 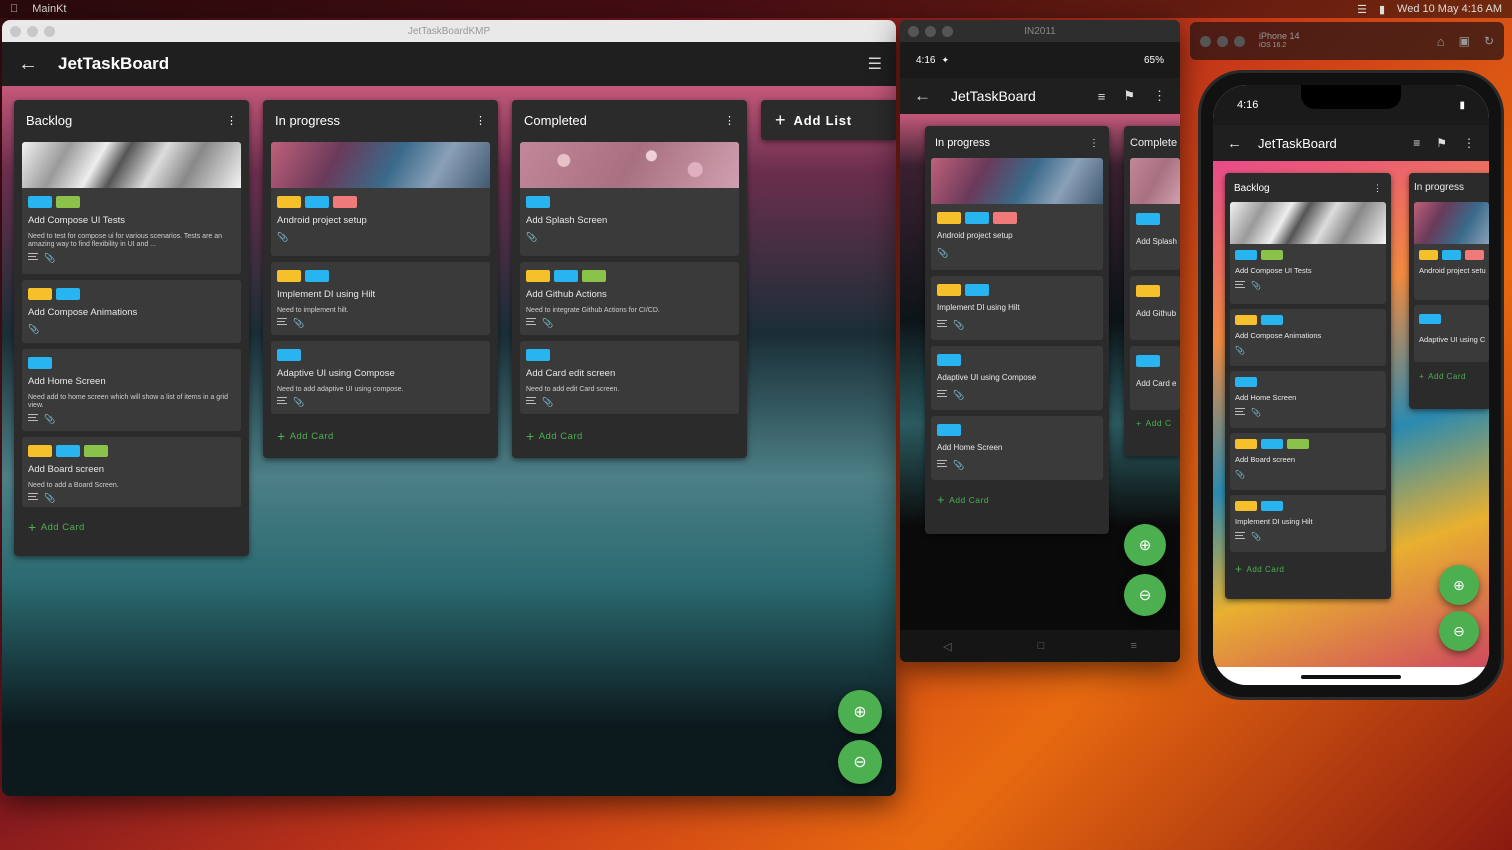 I want to click on home-icon: ⌂, so click(x=1441, y=41).